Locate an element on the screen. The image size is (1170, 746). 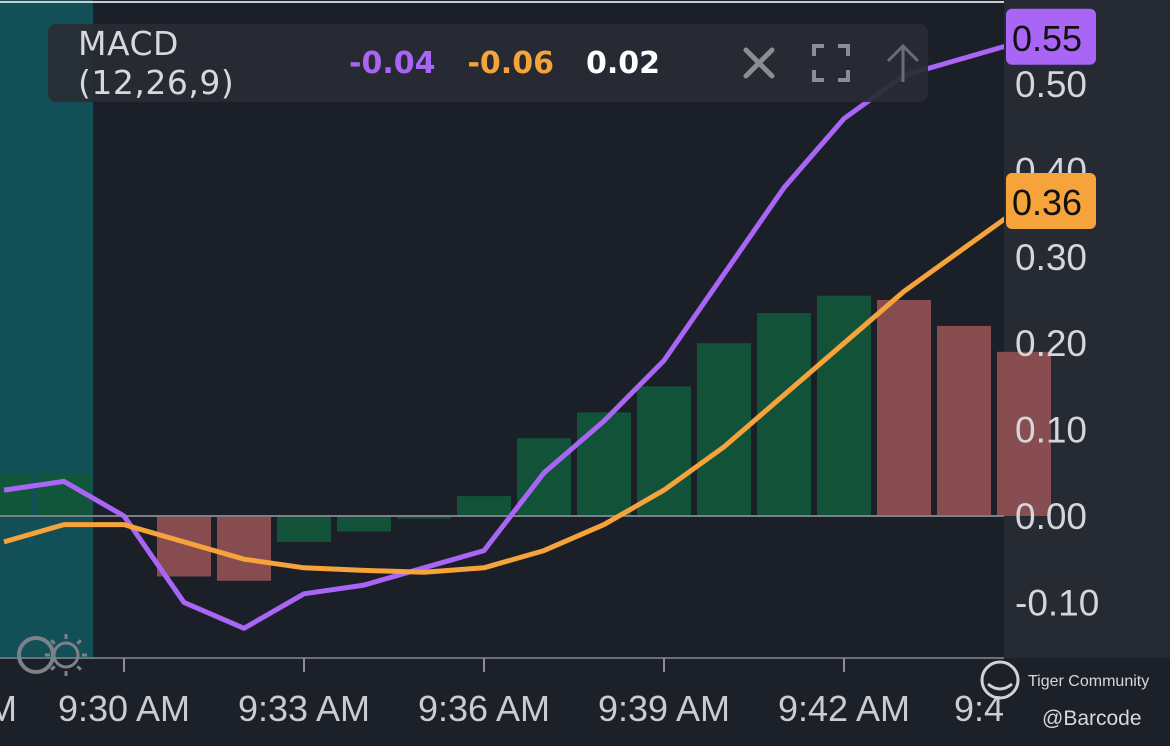
macd-last-badge-text: 0.55 is located at coordinates (1047, 38).